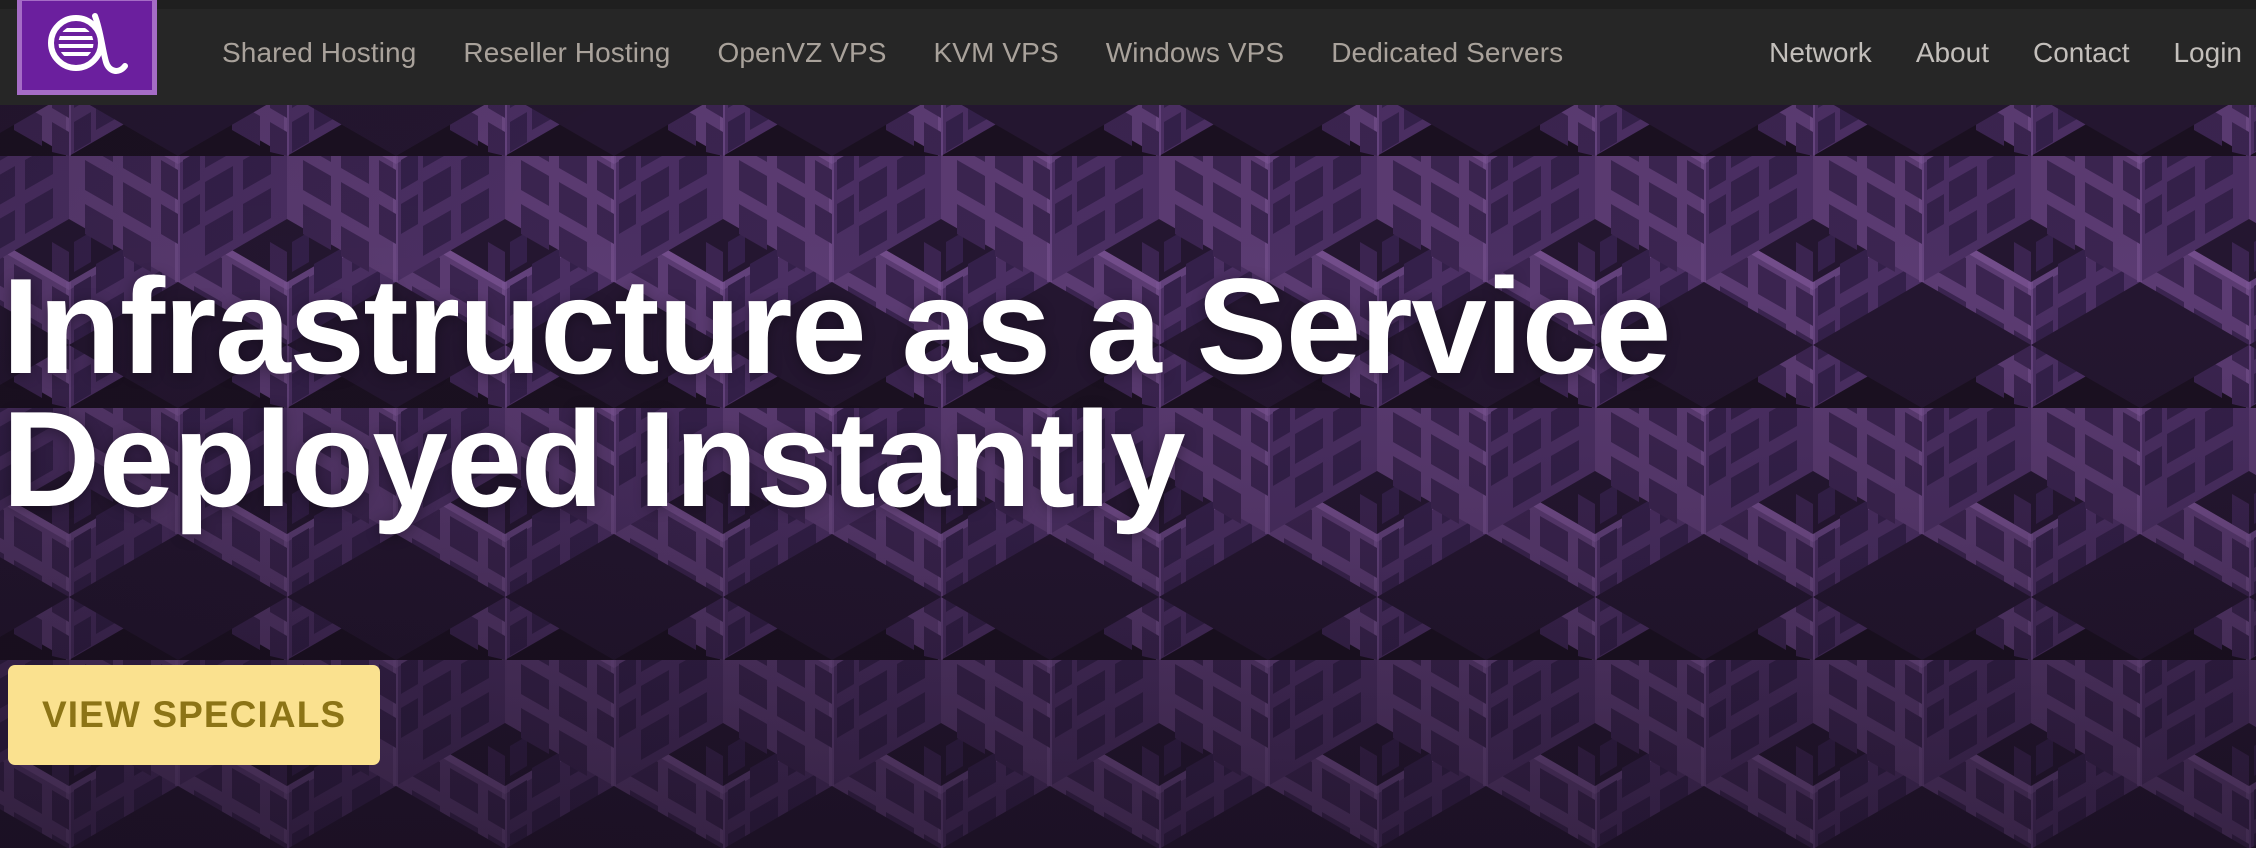 The height and width of the screenshot is (848, 2256). What do you see at coordinates (566, 52) in the screenshot?
I see `nav-link-reseller-hosting: Reseller Hosting` at bounding box center [566, 52].